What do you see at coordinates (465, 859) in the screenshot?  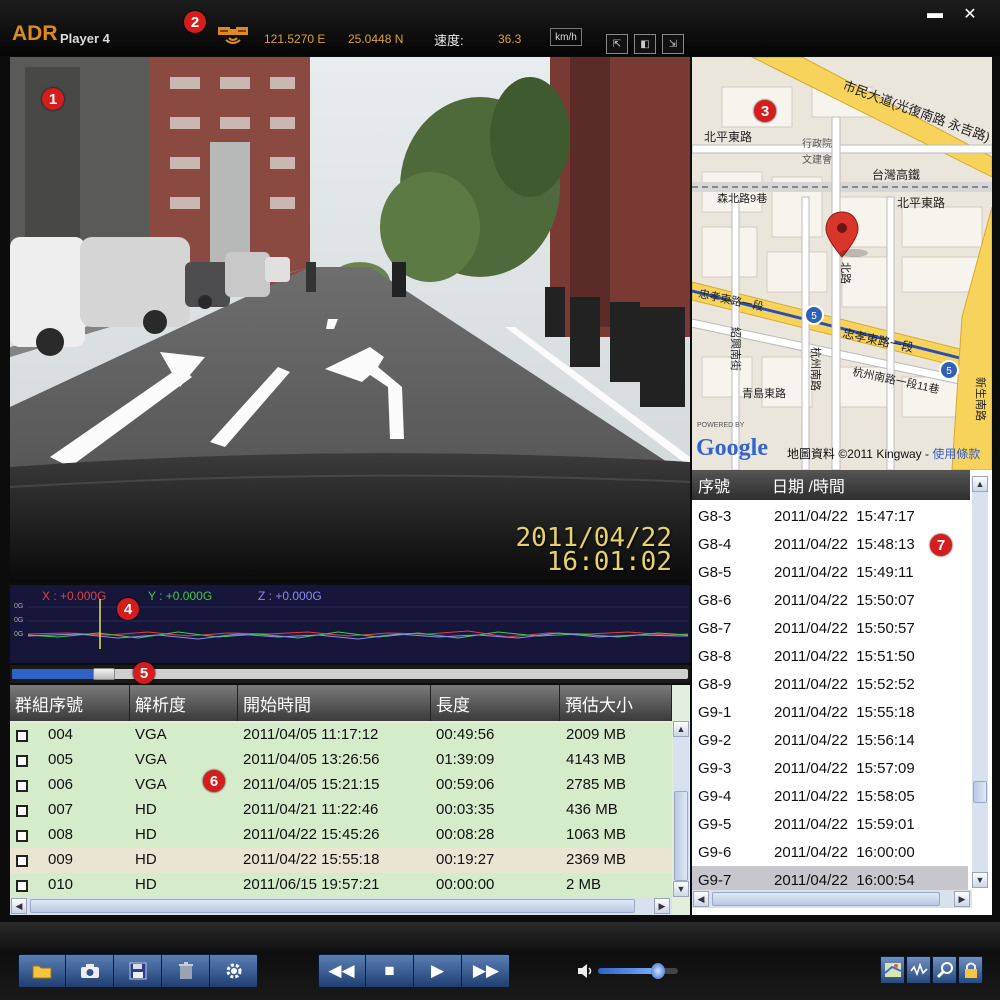 I see `cell-len: 00:19:27` at bounding box center [465, 859].